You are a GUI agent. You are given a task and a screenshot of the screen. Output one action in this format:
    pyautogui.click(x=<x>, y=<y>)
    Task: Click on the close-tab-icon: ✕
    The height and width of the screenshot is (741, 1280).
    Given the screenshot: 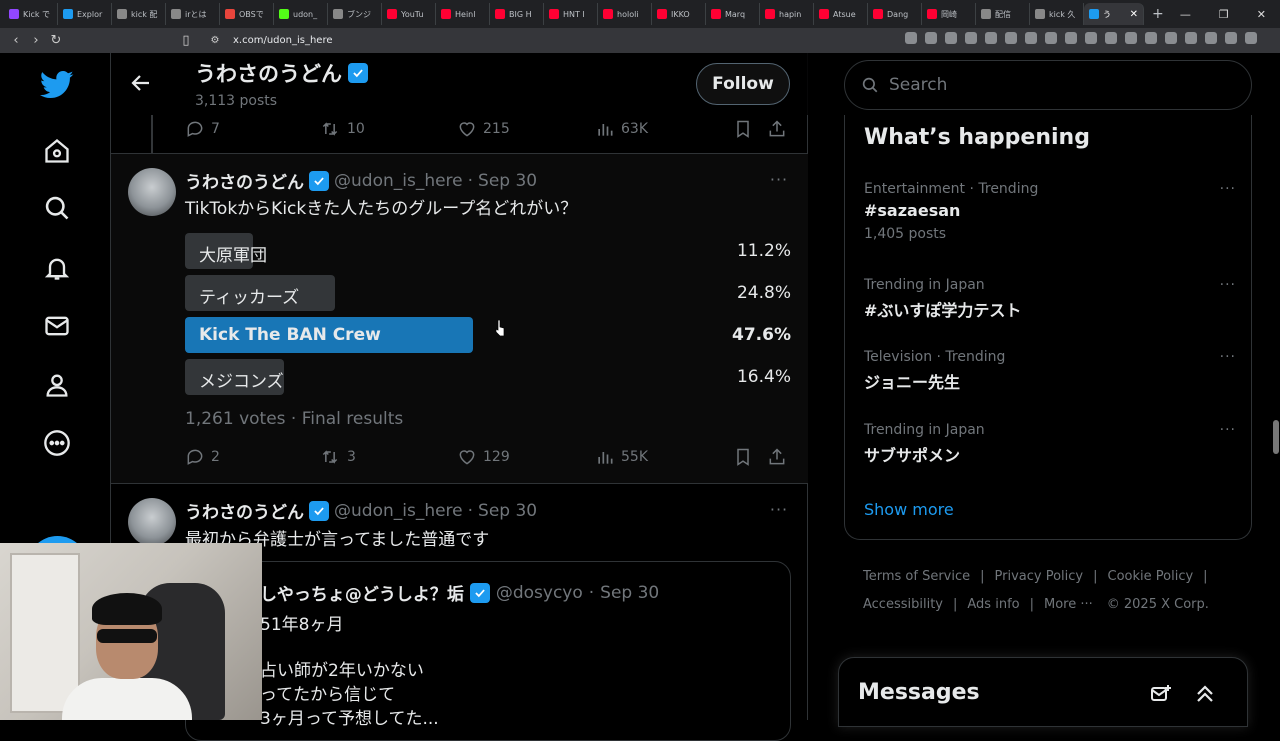 What is the action you would take?
    pyautogui.click(x=1134, y=14)
    